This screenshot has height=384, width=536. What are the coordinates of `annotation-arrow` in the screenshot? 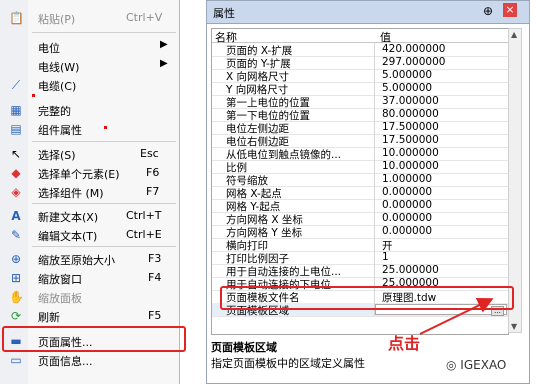 It's located at (456, 316).